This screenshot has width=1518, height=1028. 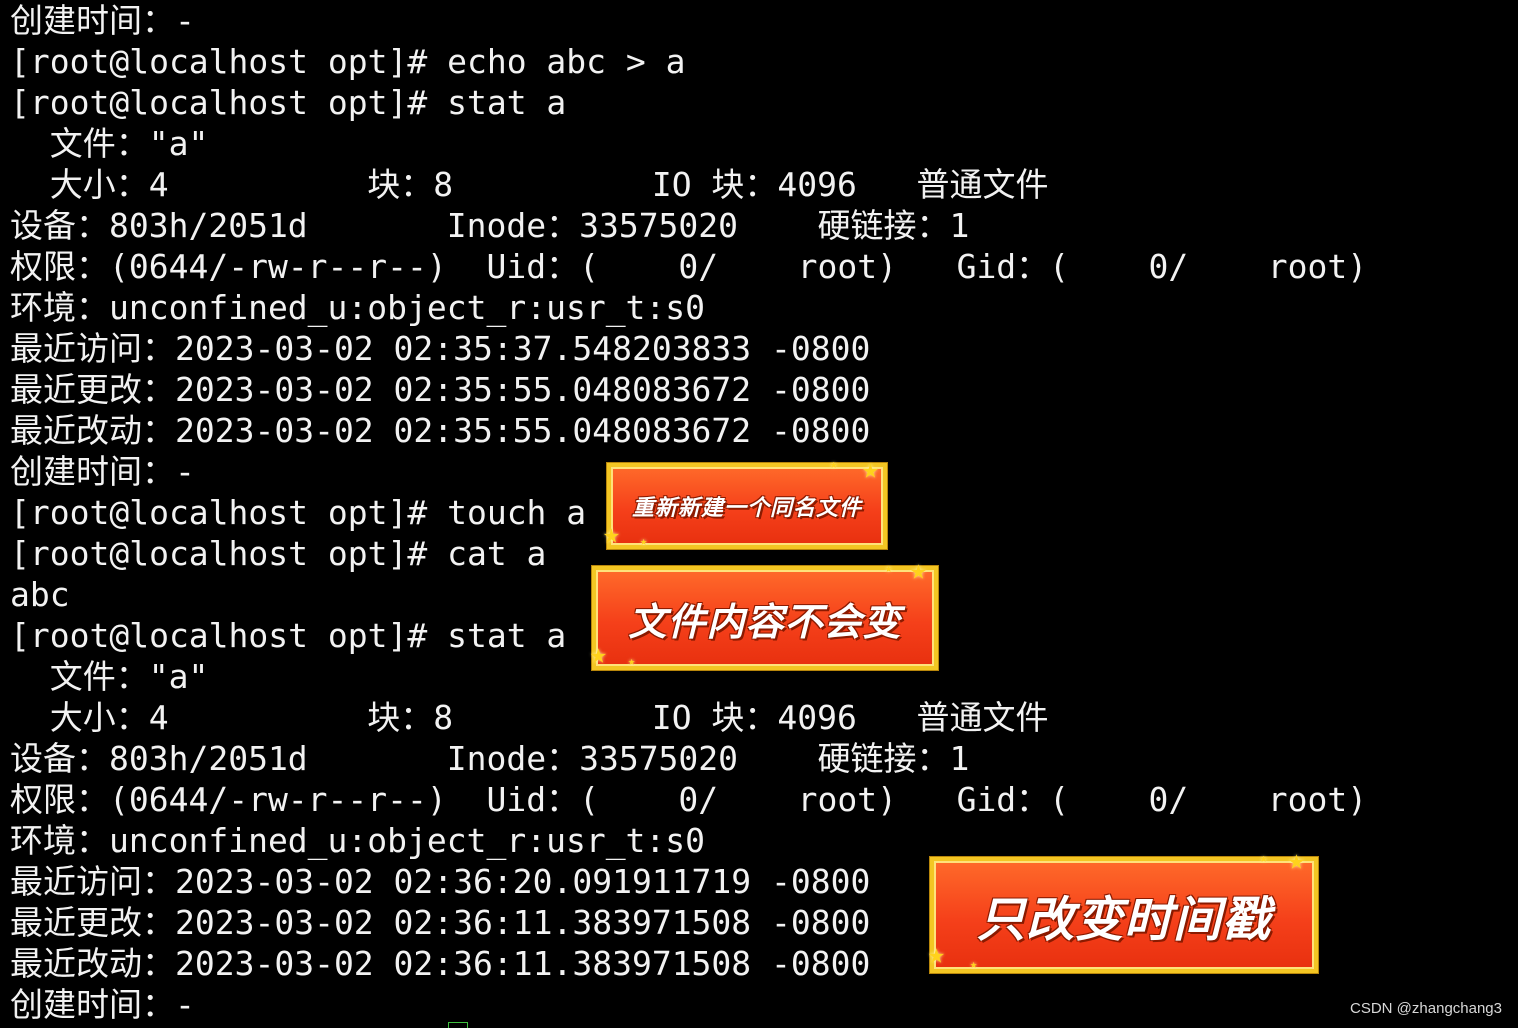 What do you see at coordinates (40, 594) in the screenshot?
I see `terminal-line: abc` at bounding box center [40, 594].